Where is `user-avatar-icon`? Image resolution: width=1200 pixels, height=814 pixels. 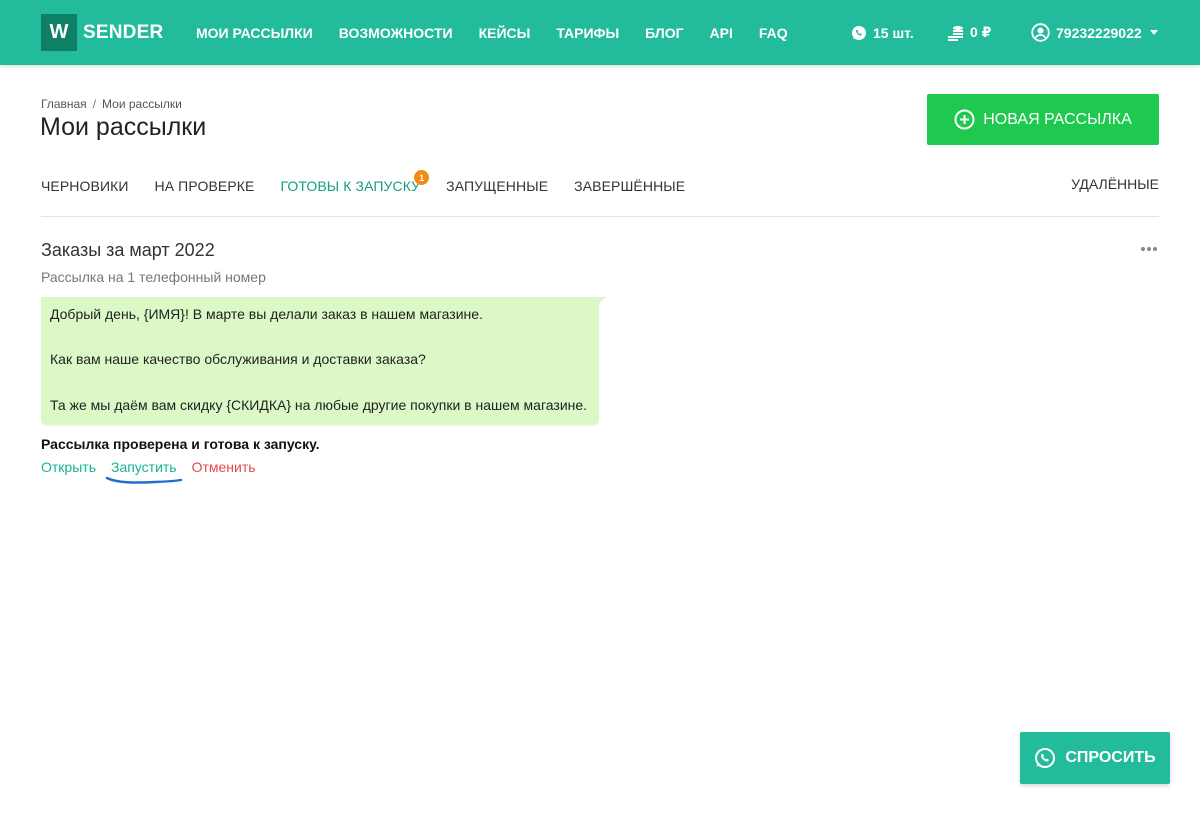
user-avatar-icon is located at coordinates (1040, 32).